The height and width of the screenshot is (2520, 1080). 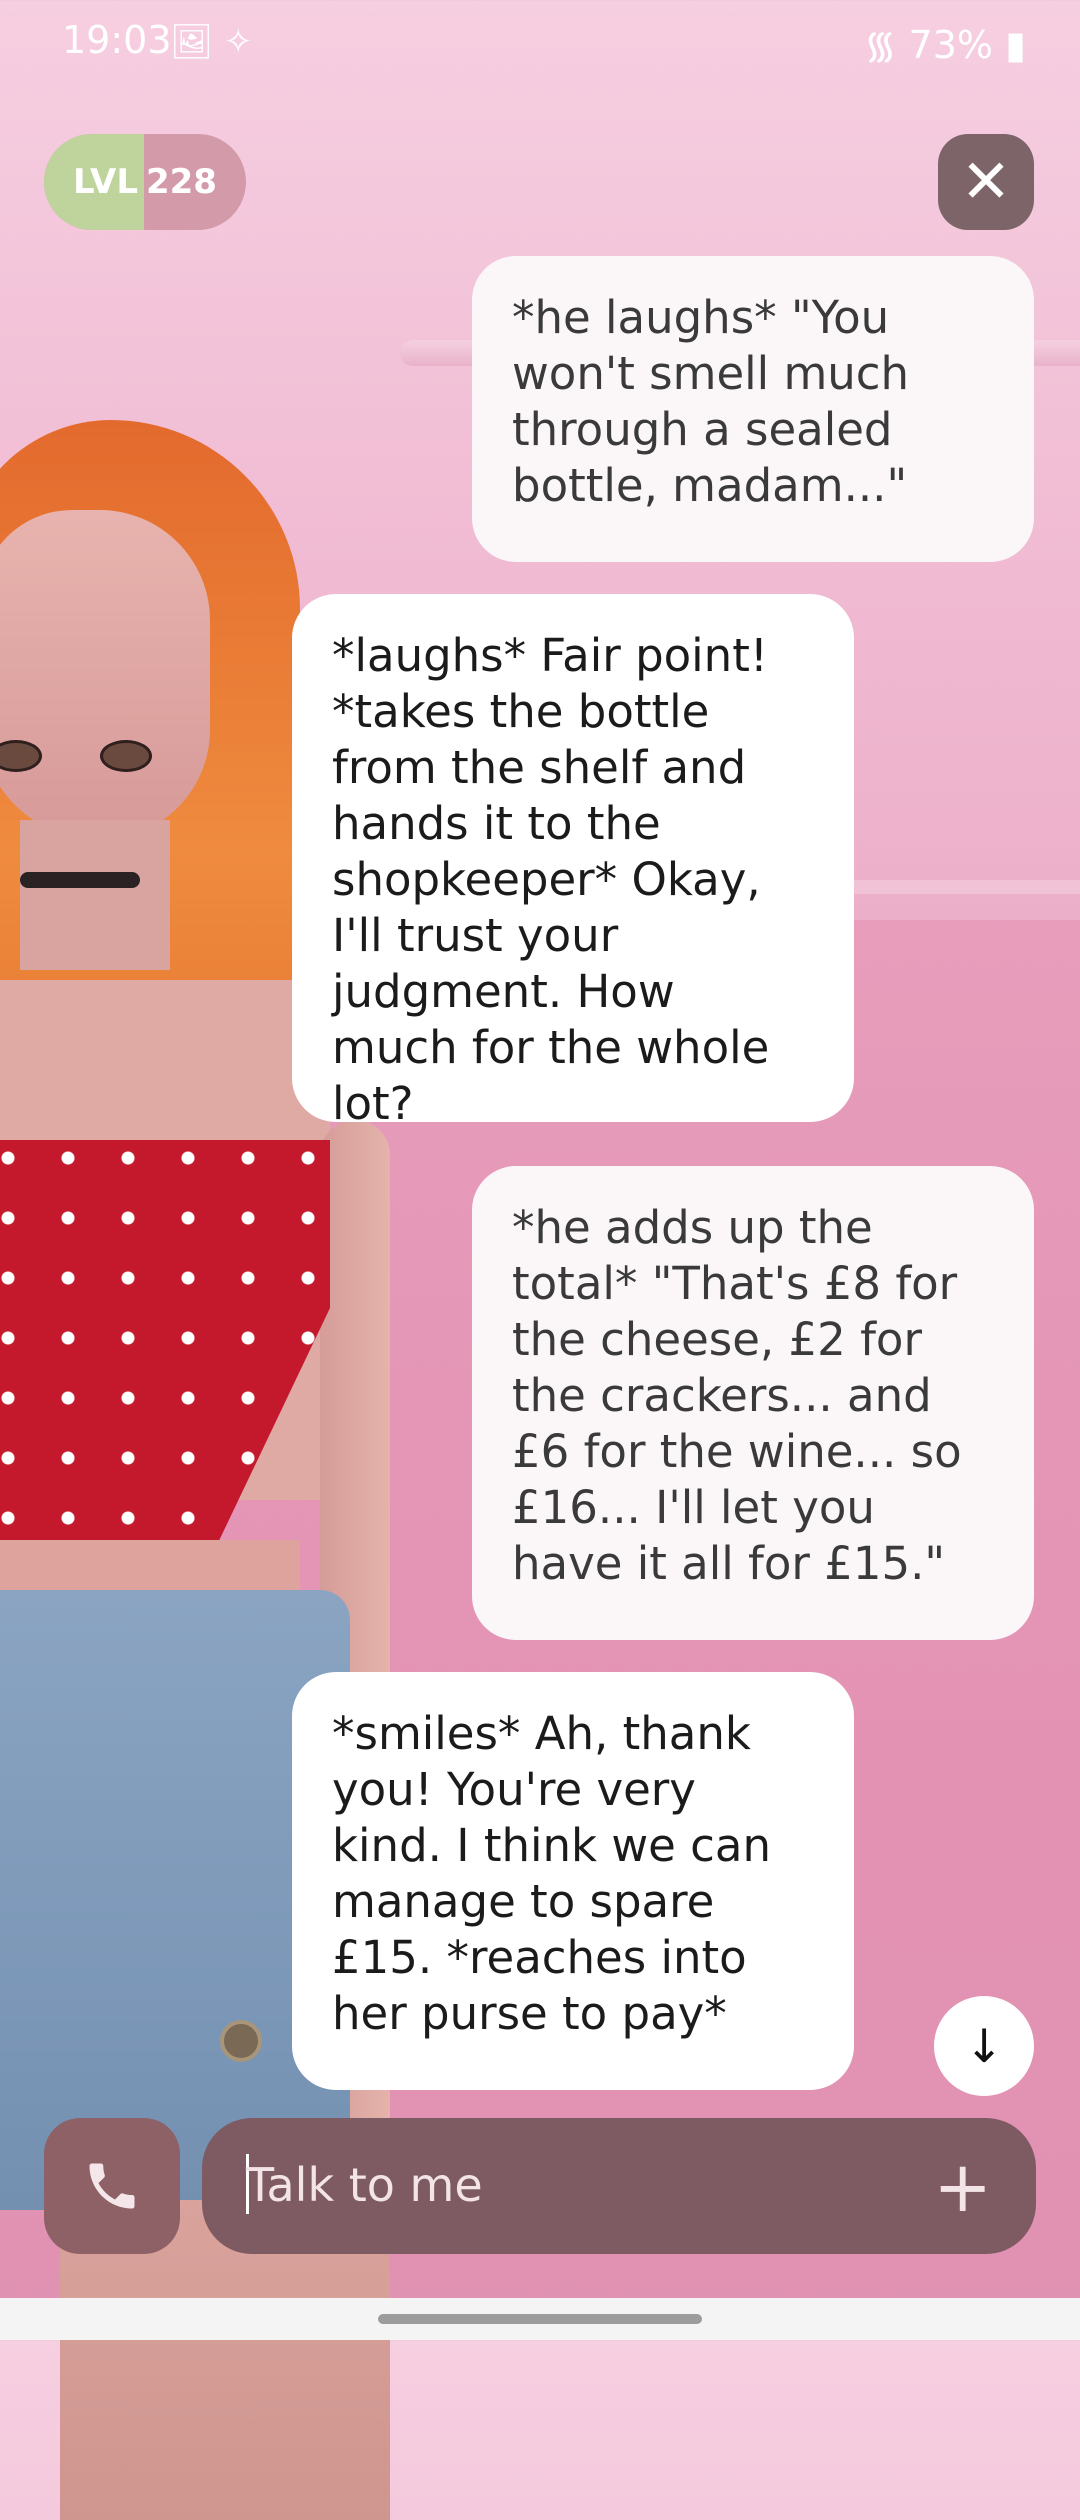 What do you see at coordinates (540, 40) in the screenshot?
I see `status-bar: 19:03 🖼 ✧ ᯾ 73% ▮` at bounding box center [540, 40].